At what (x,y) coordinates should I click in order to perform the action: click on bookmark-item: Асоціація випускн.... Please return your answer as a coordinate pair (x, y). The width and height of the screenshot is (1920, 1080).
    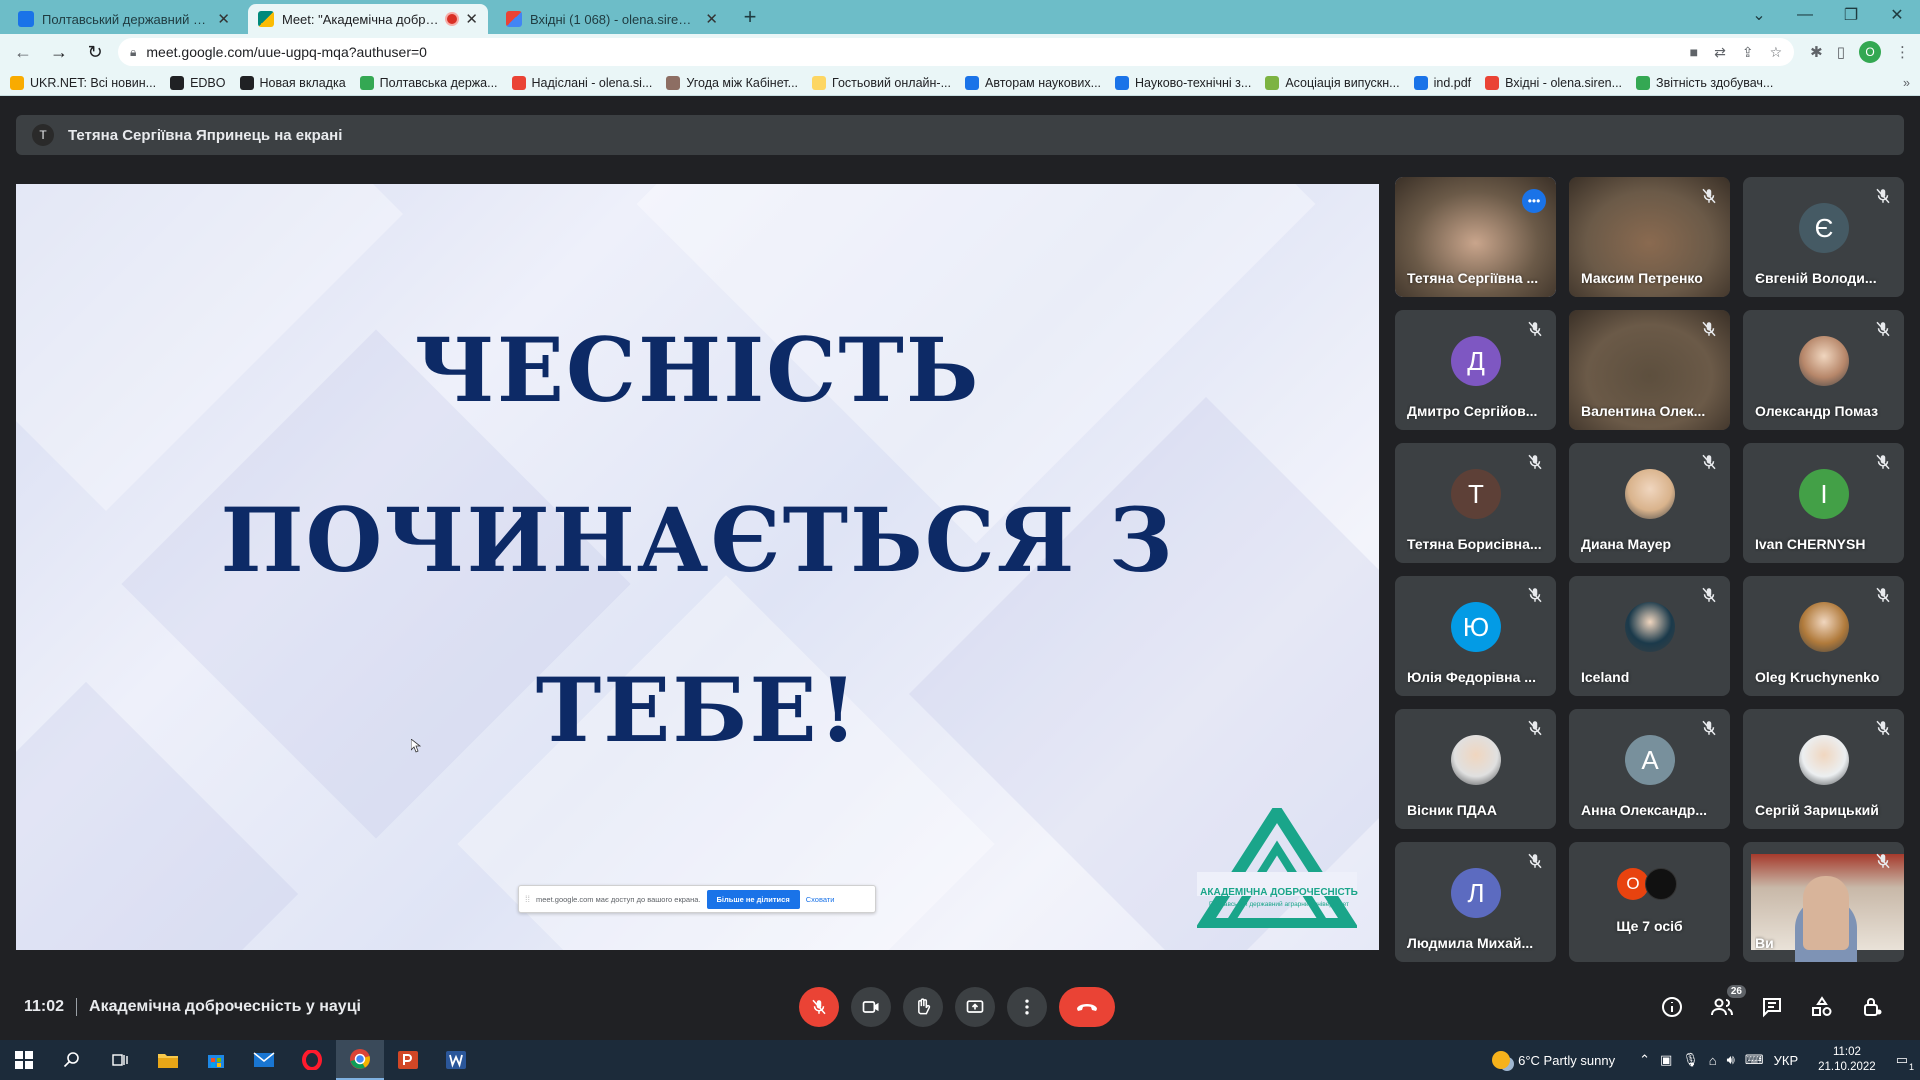
    Looking at the image, I should click on (1332, 82).